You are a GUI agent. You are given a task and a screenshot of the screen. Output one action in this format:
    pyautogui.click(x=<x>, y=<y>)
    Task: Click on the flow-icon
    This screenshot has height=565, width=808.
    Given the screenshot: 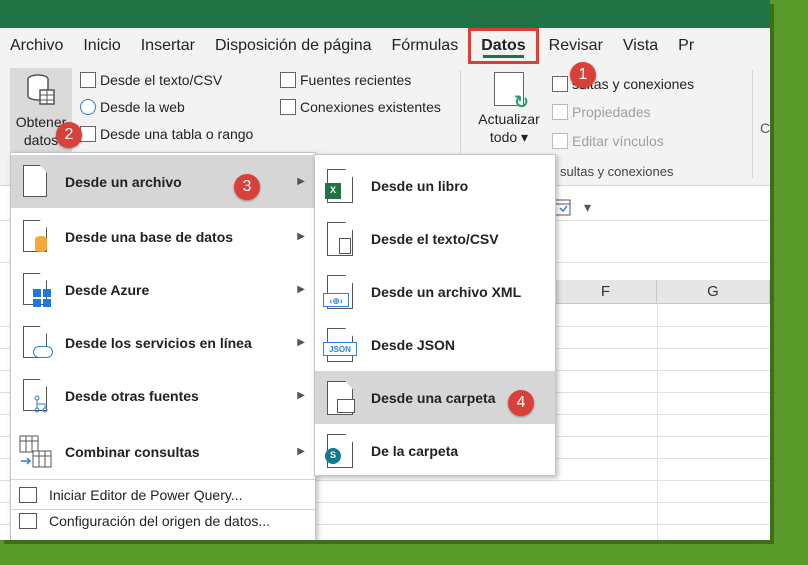 What is the action you would take?
    pyautogui.click(x=41, y=404)
    